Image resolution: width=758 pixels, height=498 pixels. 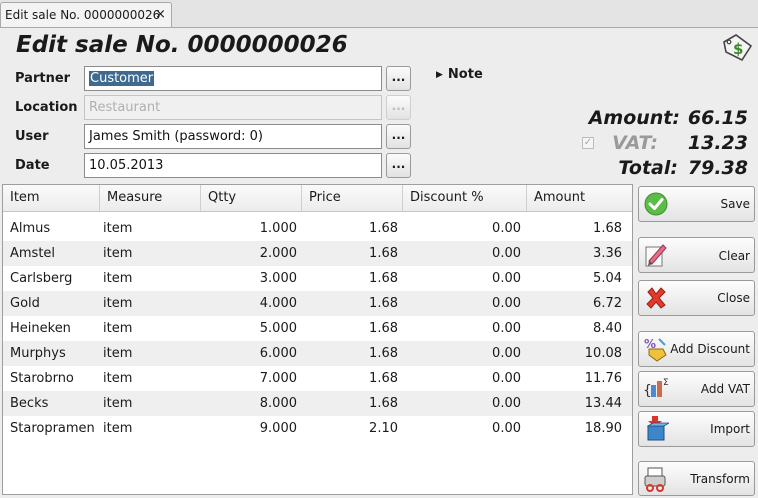 What do you see at coordinates (657, 428) in the screenshot?
I see `import-box-icon` at bounding box center [657, 428].